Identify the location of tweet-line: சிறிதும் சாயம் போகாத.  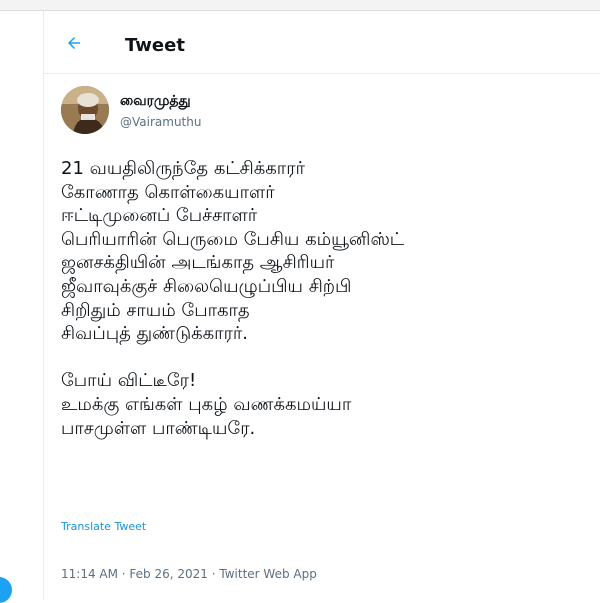
(155, 310).